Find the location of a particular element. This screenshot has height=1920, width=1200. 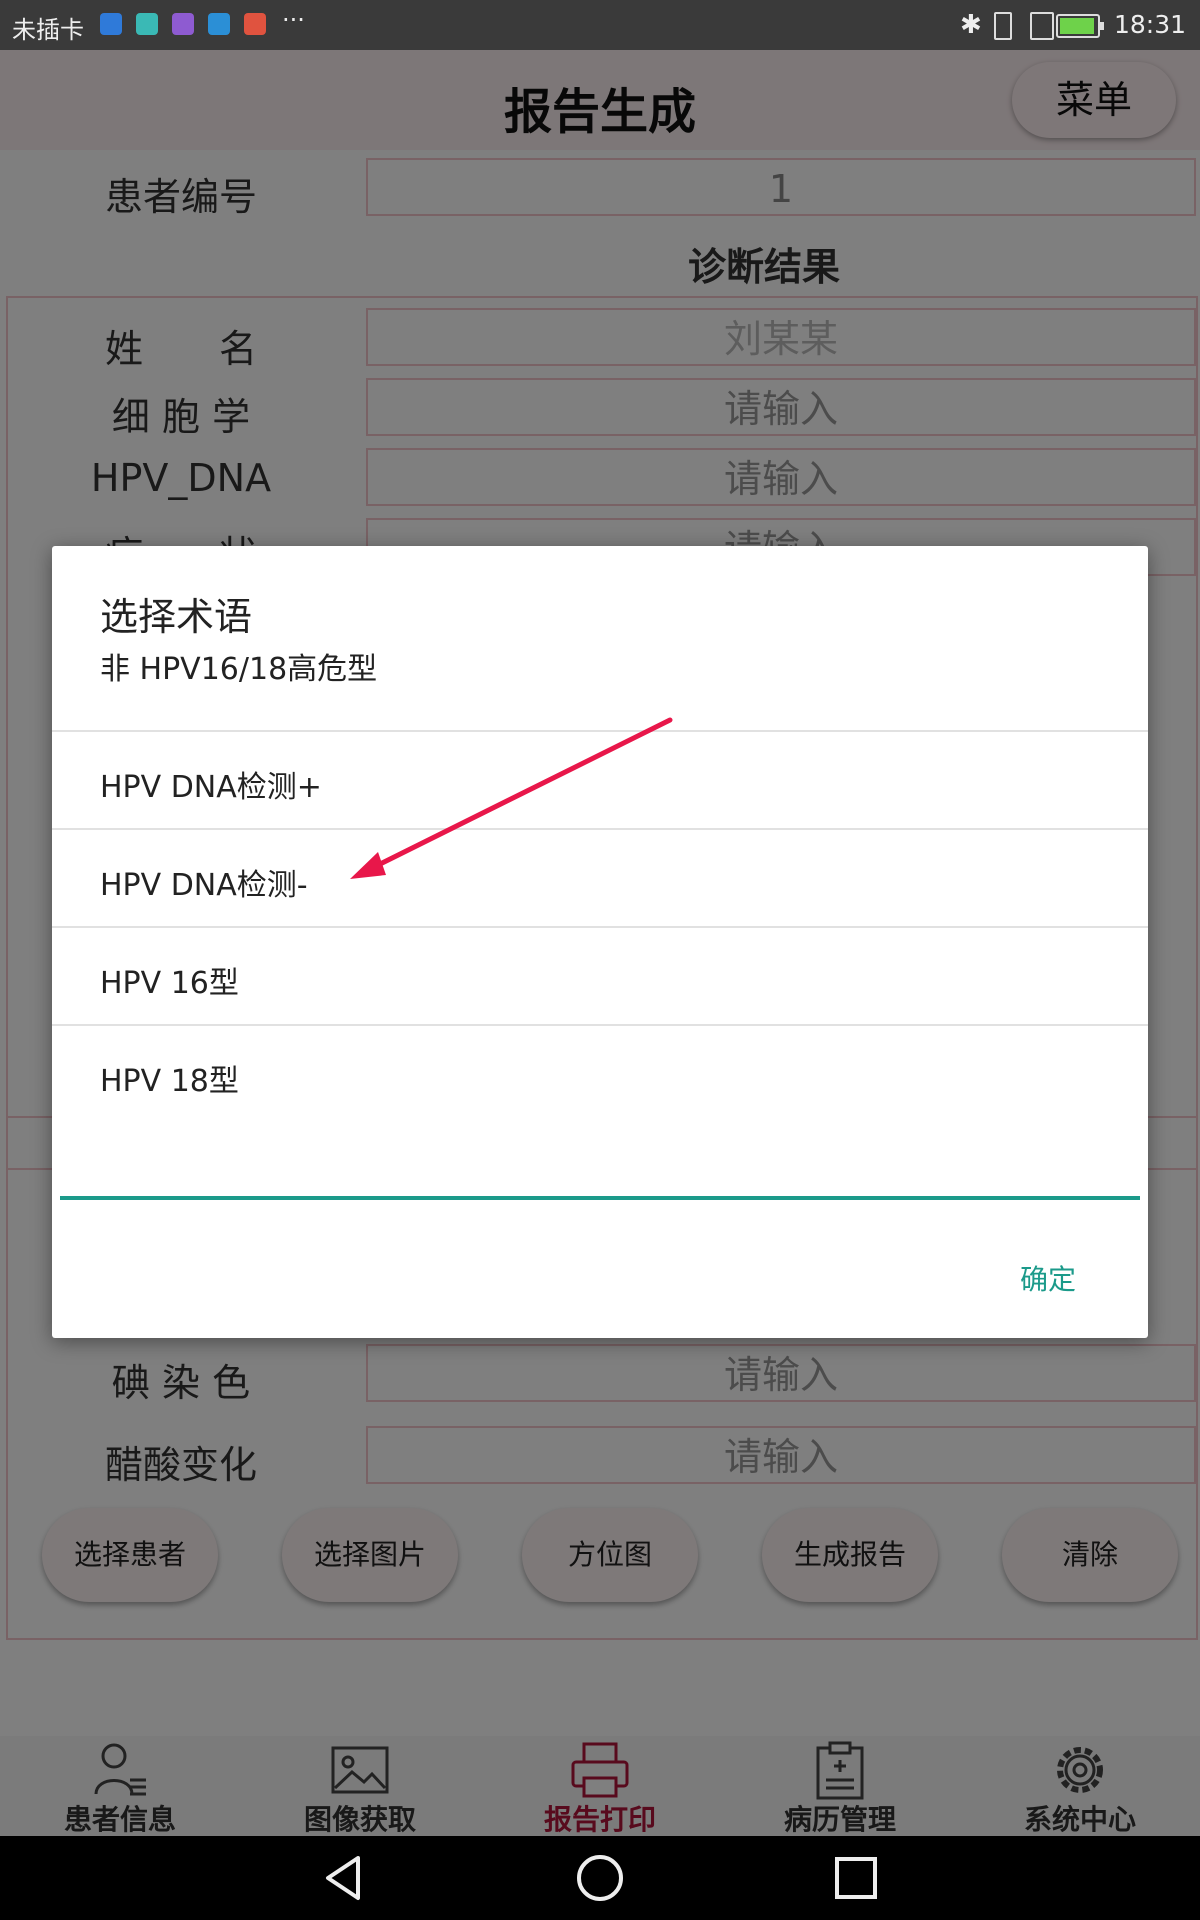

option-label: HPV DNA检测- is located at coordinates (204, 885).